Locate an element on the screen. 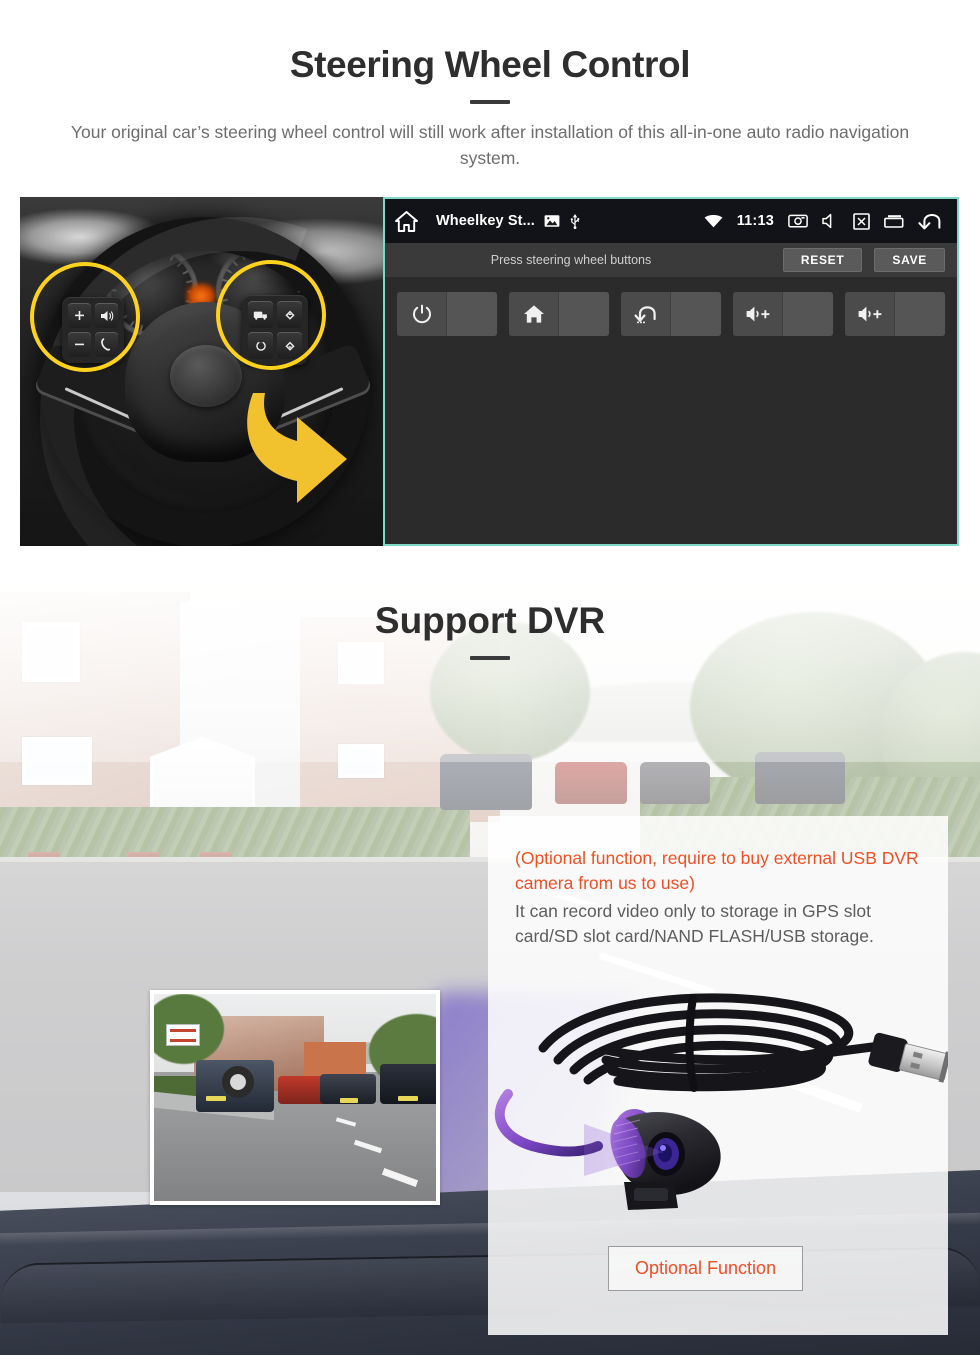 The width and height of the screenshot is (980, 1355). key-value-power is located at coordinates (472, 314).